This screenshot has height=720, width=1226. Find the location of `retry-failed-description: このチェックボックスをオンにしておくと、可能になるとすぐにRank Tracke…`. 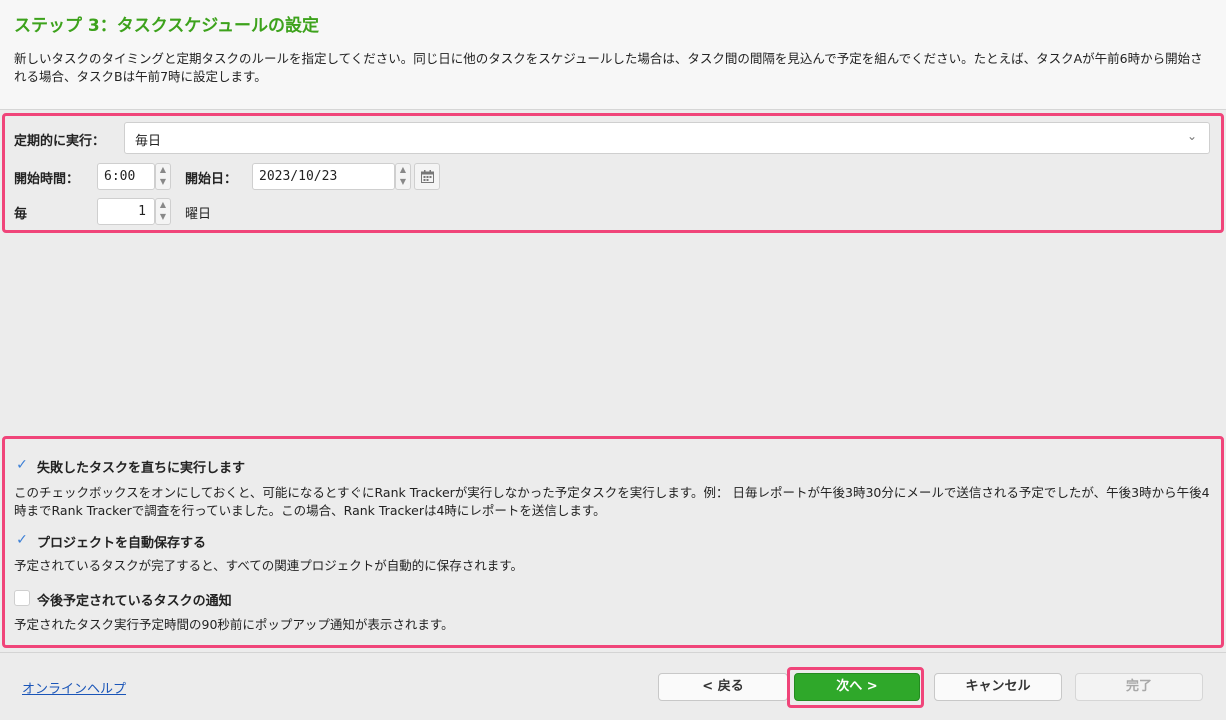

retry-failed-description: このチェックボックスをオンにしておくと、可能になるとすぐにRank Tracke… is located at coordinates (612, 501).